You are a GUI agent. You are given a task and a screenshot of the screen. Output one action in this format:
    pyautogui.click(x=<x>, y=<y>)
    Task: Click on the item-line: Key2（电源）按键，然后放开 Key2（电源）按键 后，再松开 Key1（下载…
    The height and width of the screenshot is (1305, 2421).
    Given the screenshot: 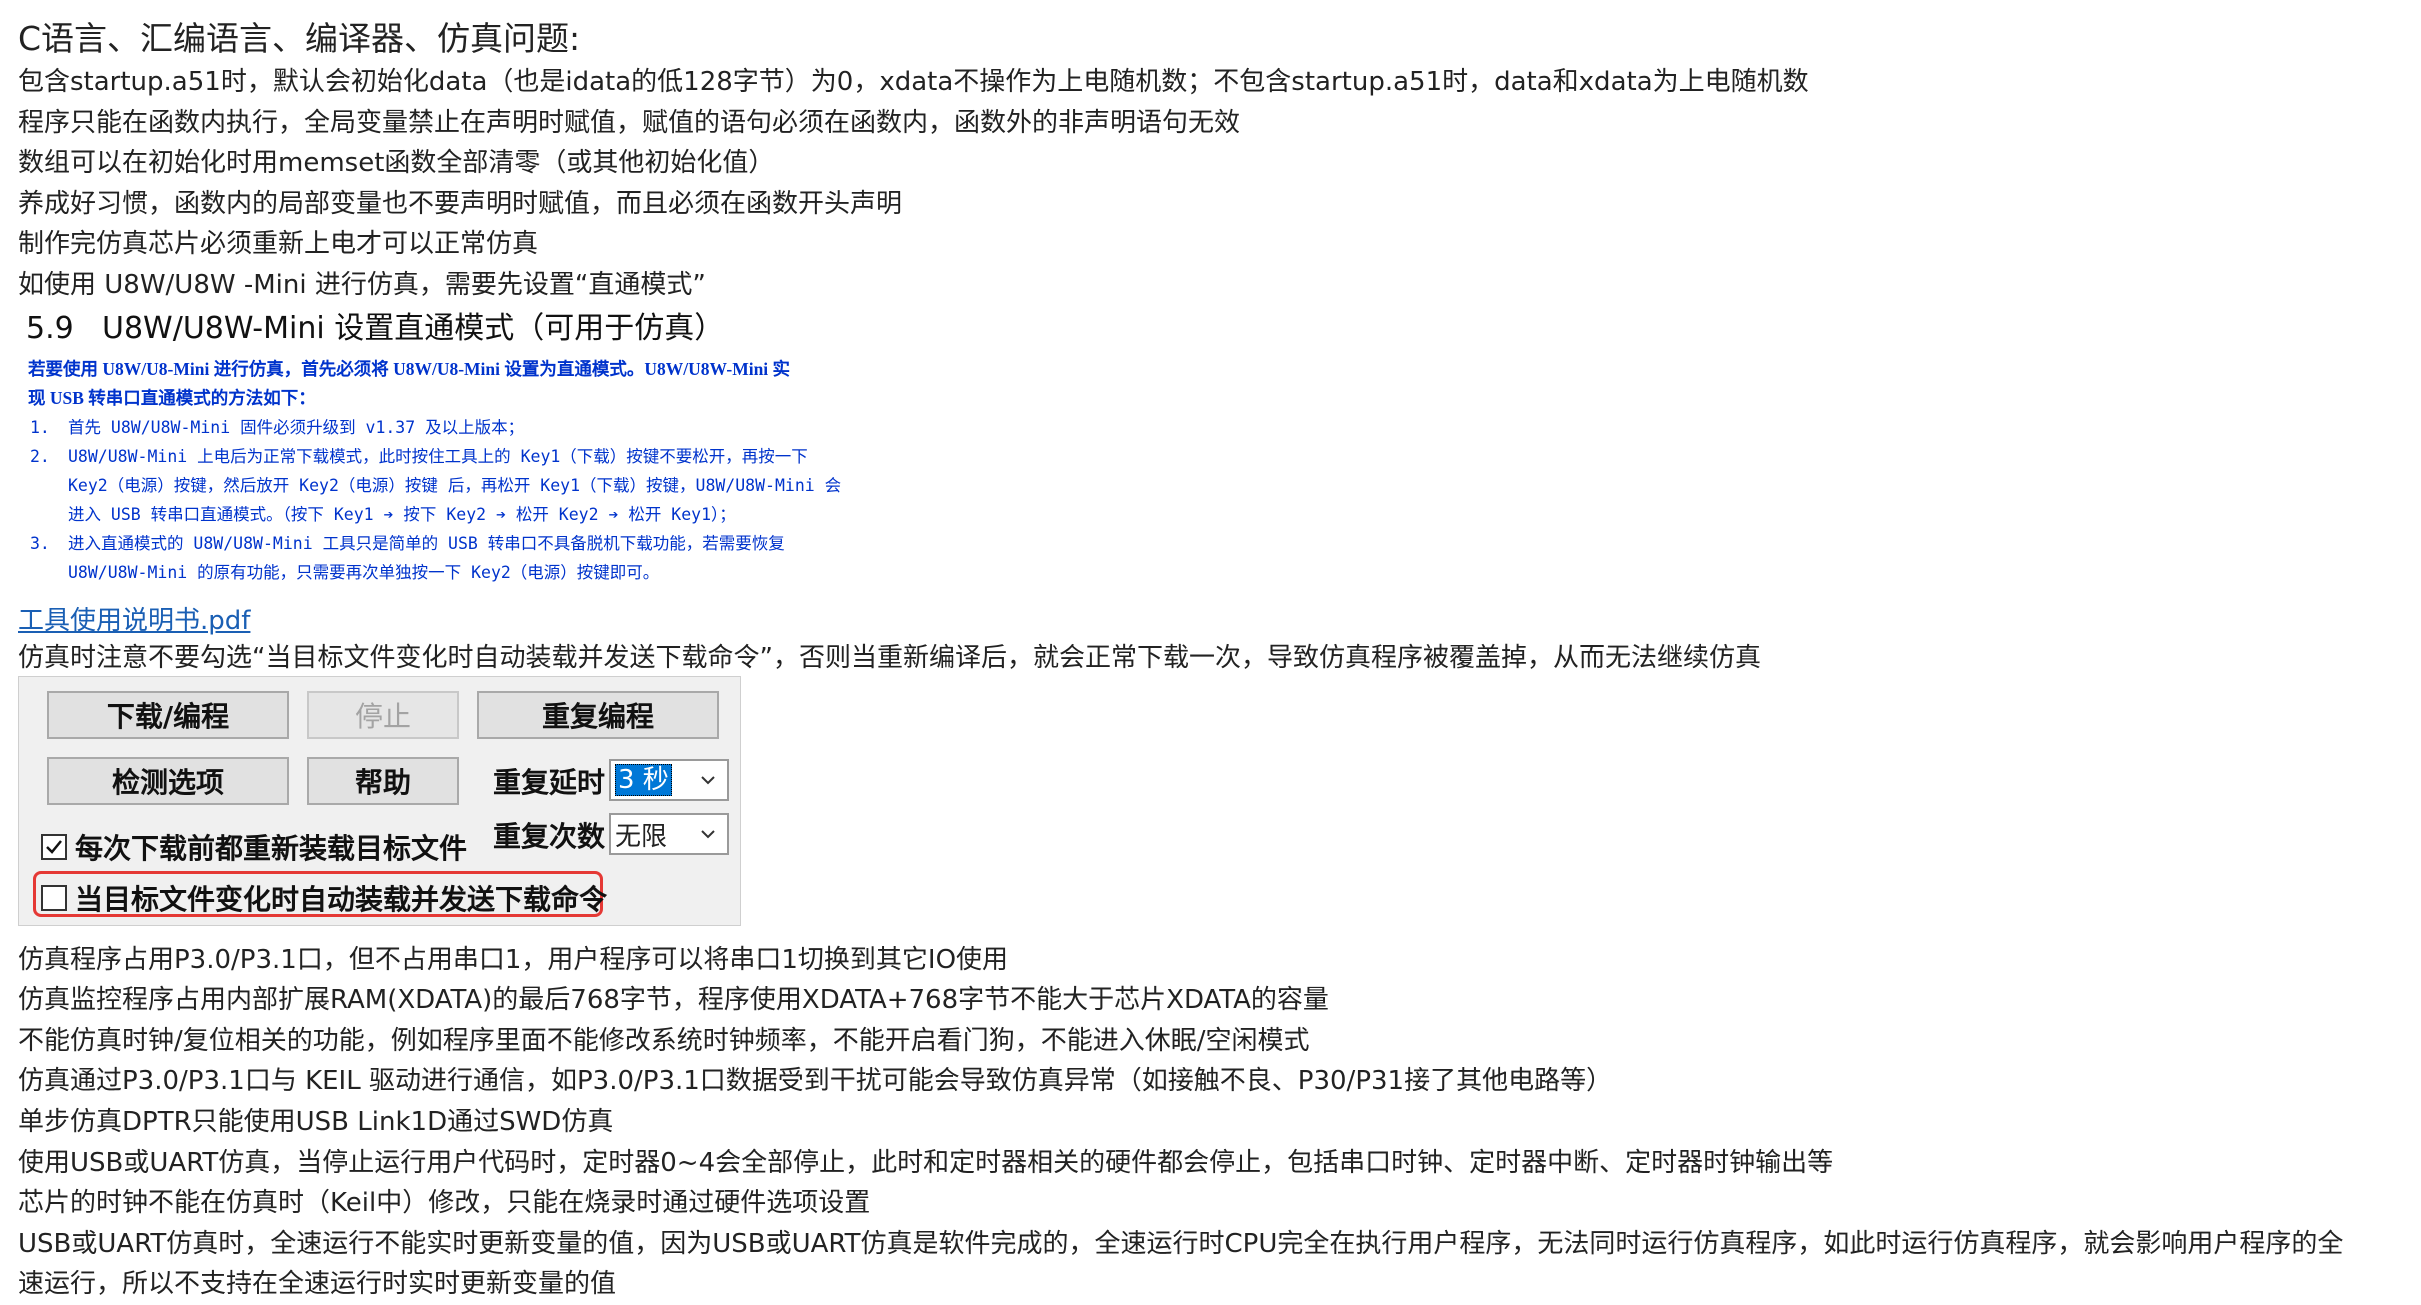 What is the action you would take?
    pyautogui.click(x=455, y=485)
    